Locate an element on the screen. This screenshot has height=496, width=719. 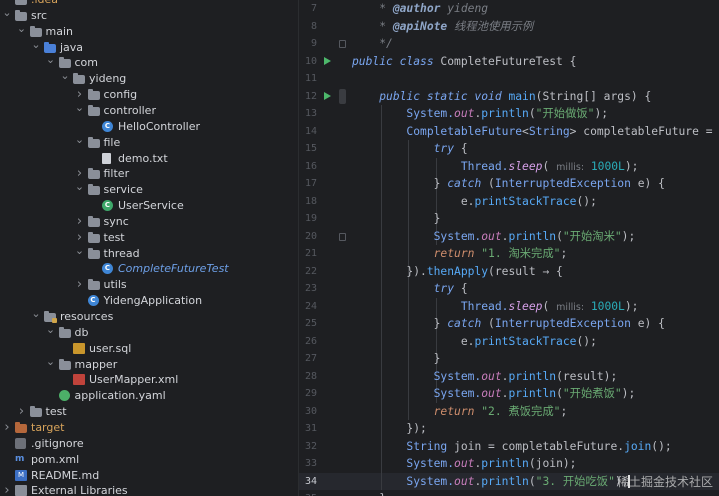
code-line: System.out.println("开始煮饭"); is located at coordinates (494, 394).